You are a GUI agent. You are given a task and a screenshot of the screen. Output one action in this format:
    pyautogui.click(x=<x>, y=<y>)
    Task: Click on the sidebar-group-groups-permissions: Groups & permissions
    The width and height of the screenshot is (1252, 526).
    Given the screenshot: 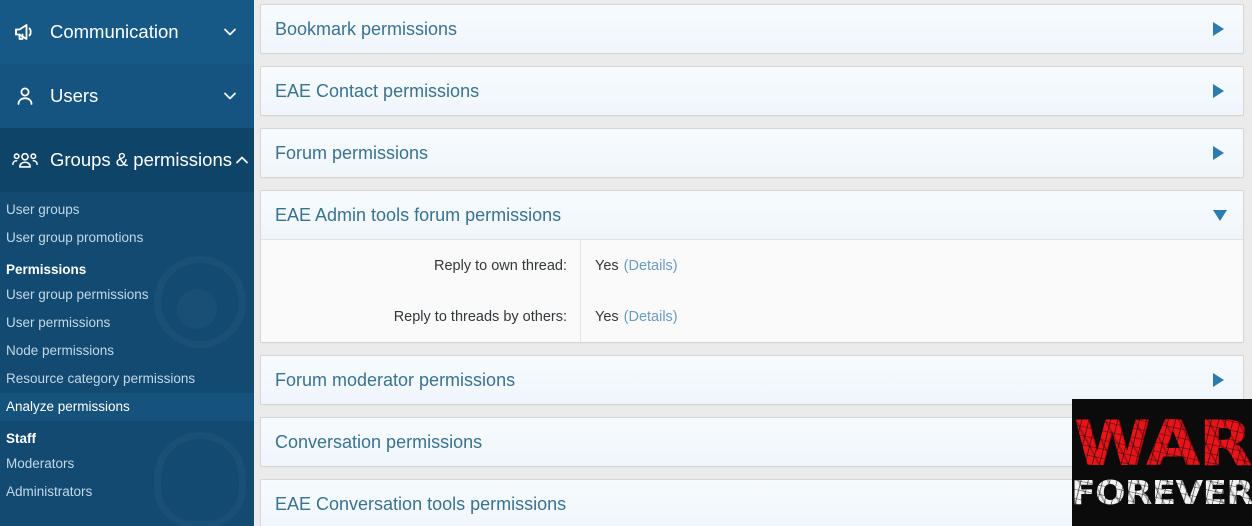 What is the action you would take?
    pyautogui.click(x=127, y=160)
    